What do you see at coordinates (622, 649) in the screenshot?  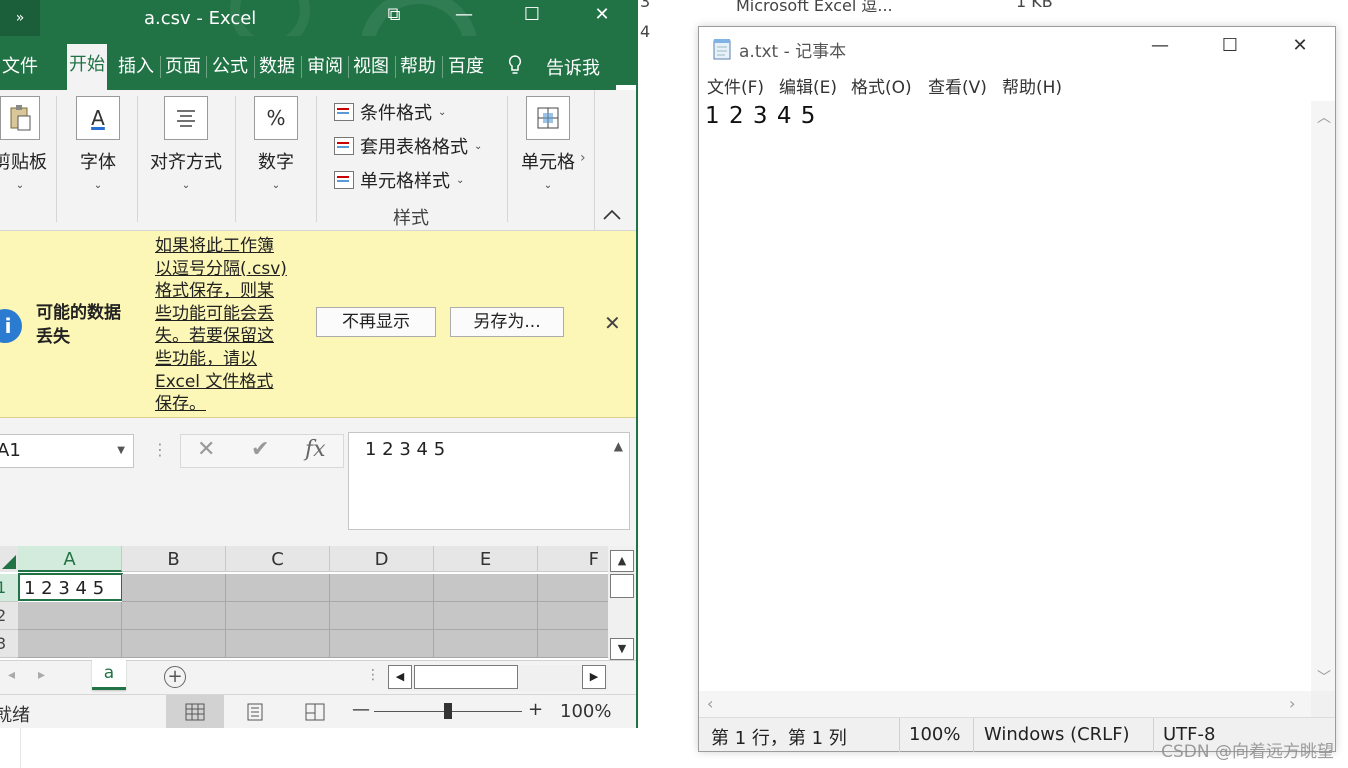 I see `scroll-down-button: ▼` at bounding box center [622, 649].